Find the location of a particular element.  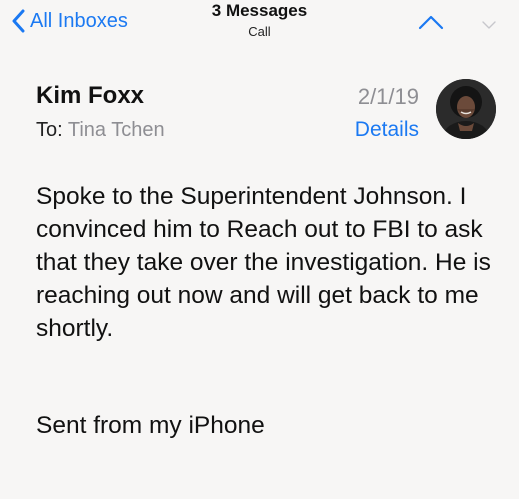

recipient-name: Tina Tchen is located at coordinates (116, 130).